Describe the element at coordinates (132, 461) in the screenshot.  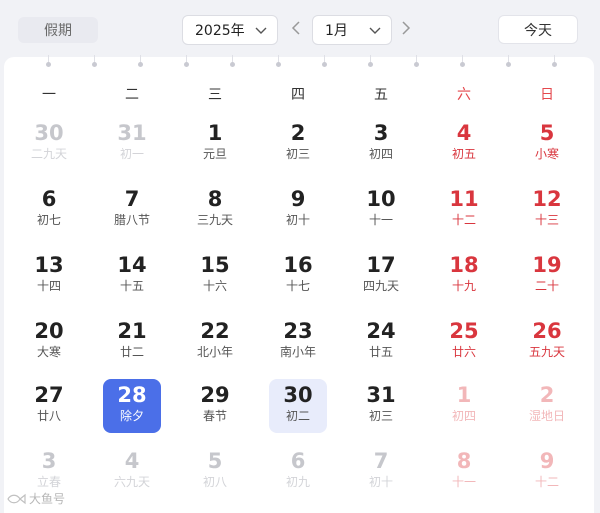
I see `day-number: 4` at that location.